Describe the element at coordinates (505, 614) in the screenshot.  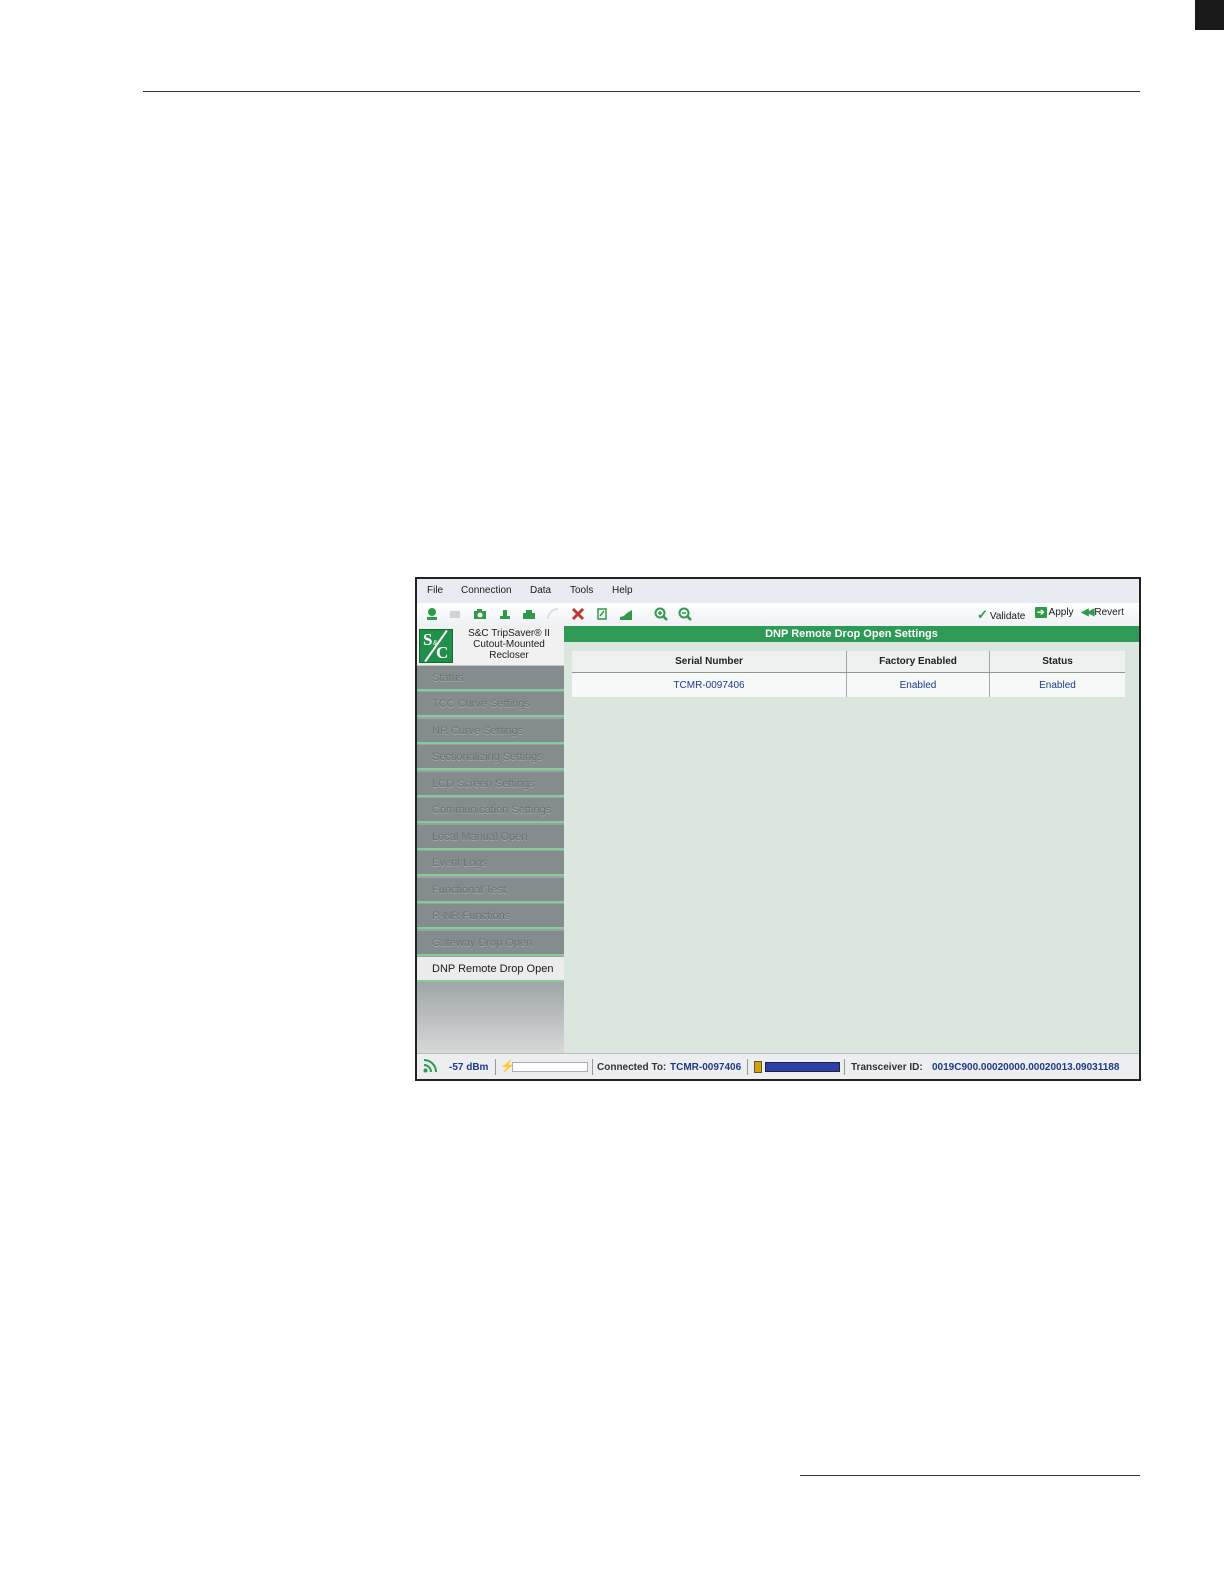
I see `upload-icon` at that location.